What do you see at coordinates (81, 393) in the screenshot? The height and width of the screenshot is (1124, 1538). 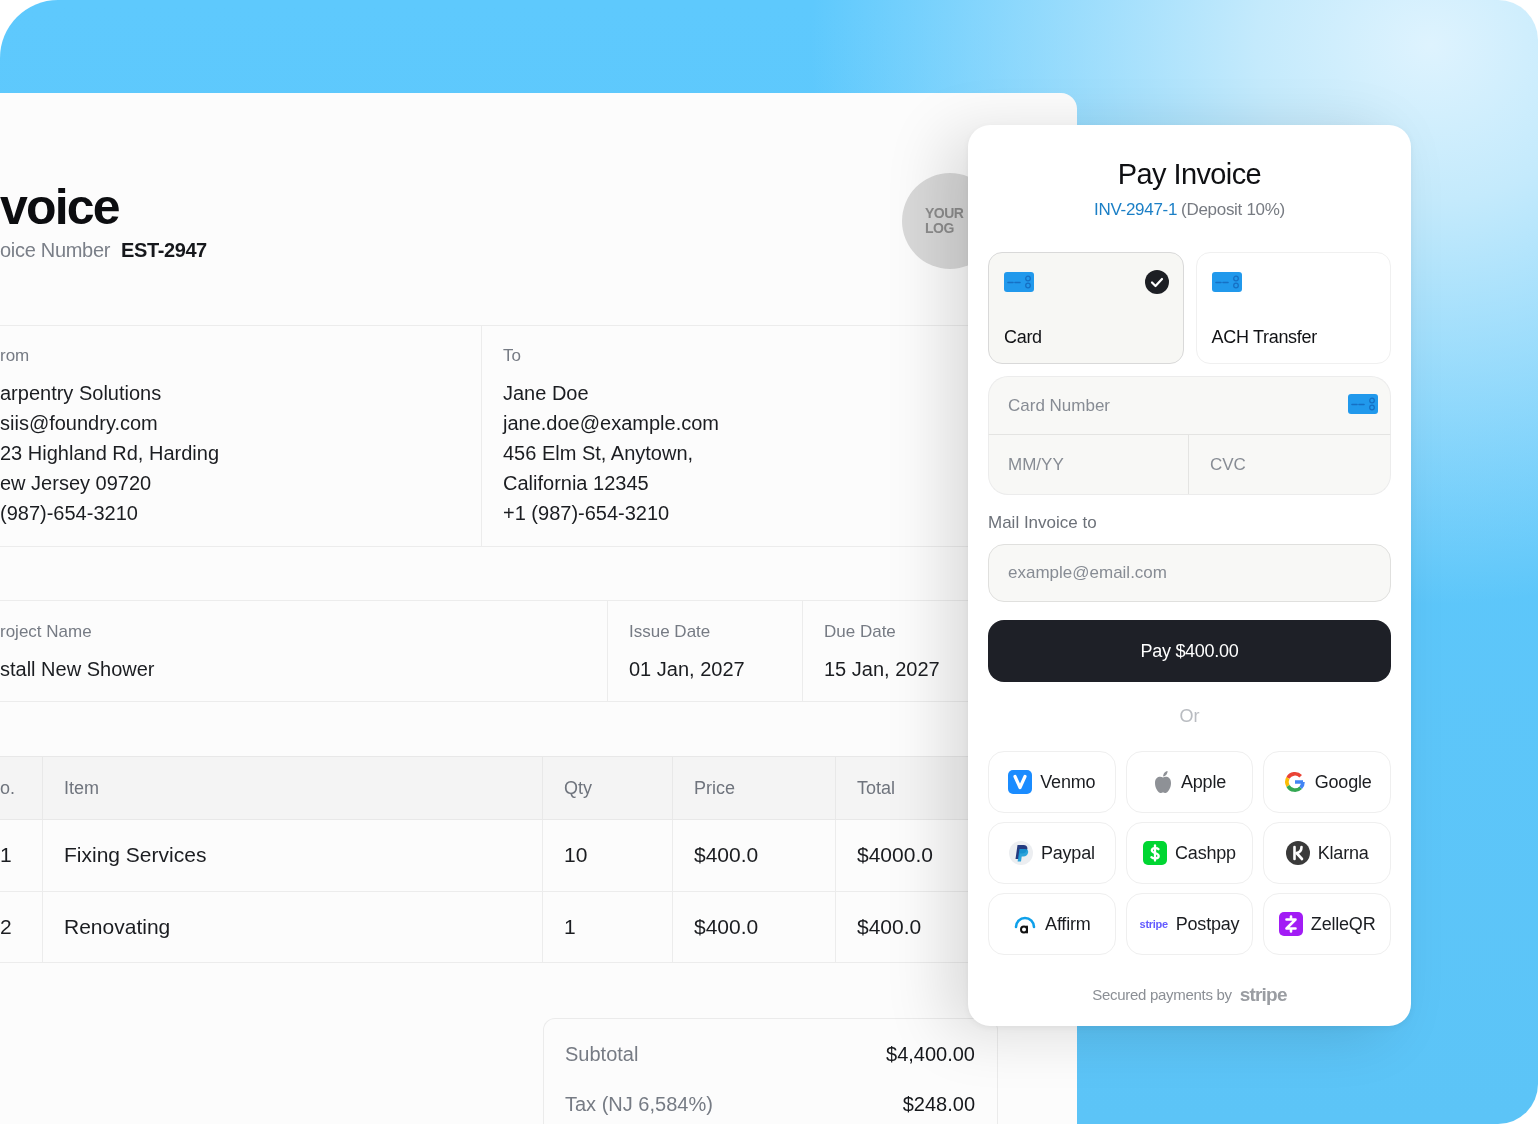 I see `address-line: arpentry Solutions` at bounding box center [81, 393].